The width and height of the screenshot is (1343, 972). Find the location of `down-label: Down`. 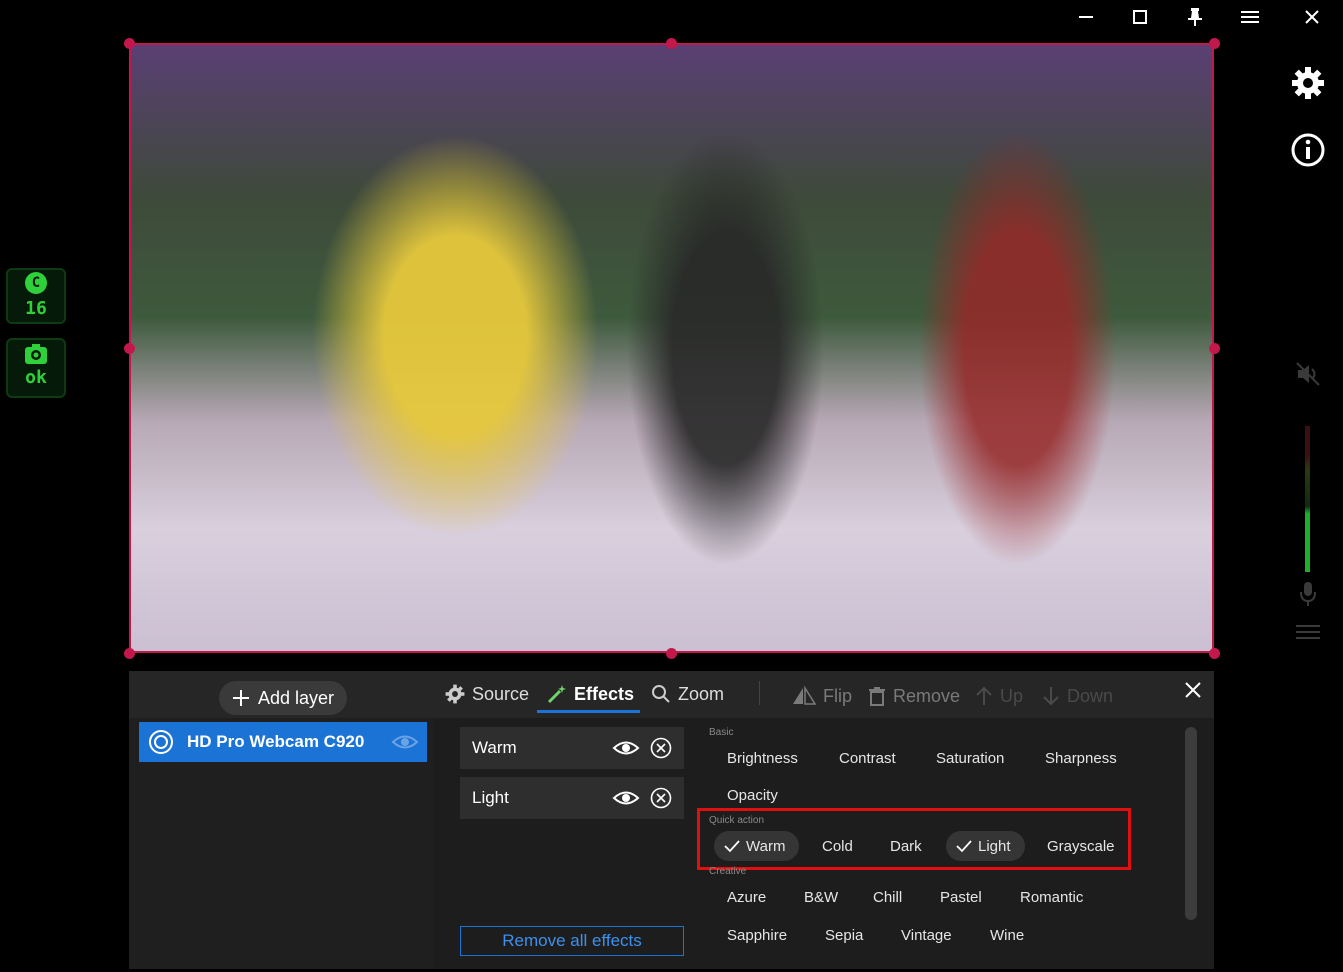

down-label: Down is located at coordinates (1090, 695).